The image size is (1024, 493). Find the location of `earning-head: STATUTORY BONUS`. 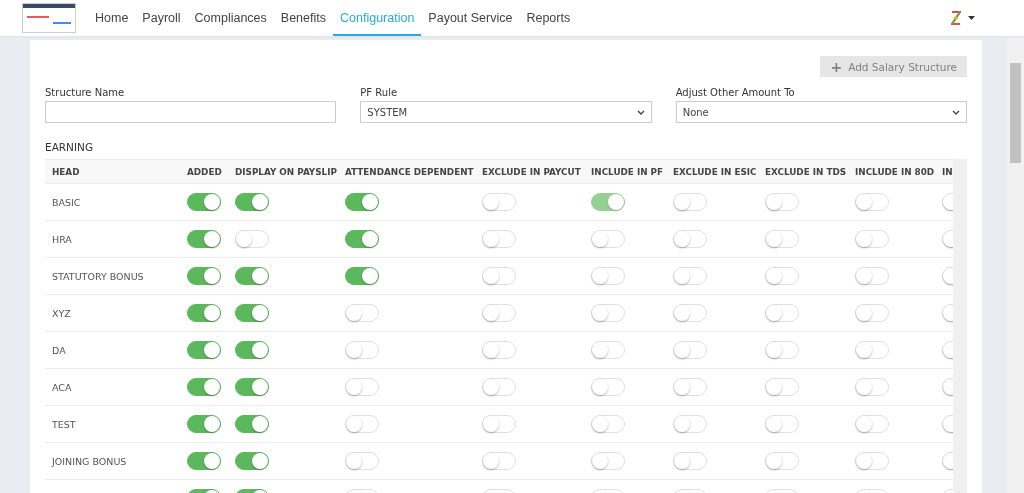

earning-head: STATUTORY BONUS is located at coordinates (98, 276).